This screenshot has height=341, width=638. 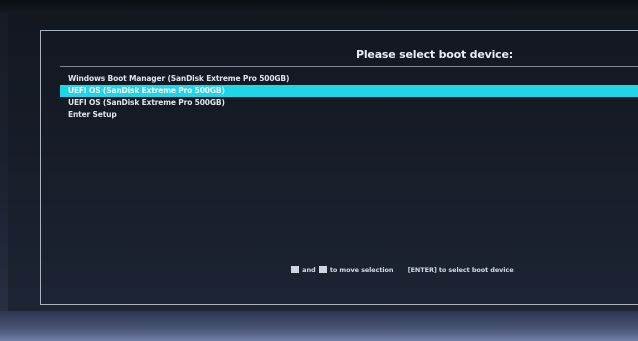 I want to click on boot-option-uefi-os: UEFI OS (SanDisk Extreme Pro 500GB), so click(x=349, y=103).